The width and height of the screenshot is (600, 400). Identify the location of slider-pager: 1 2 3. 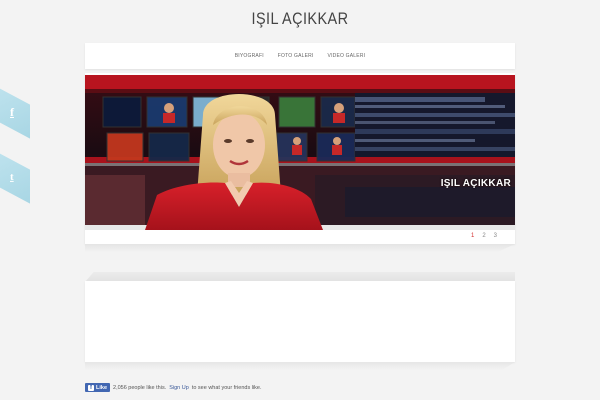
(484, 236).